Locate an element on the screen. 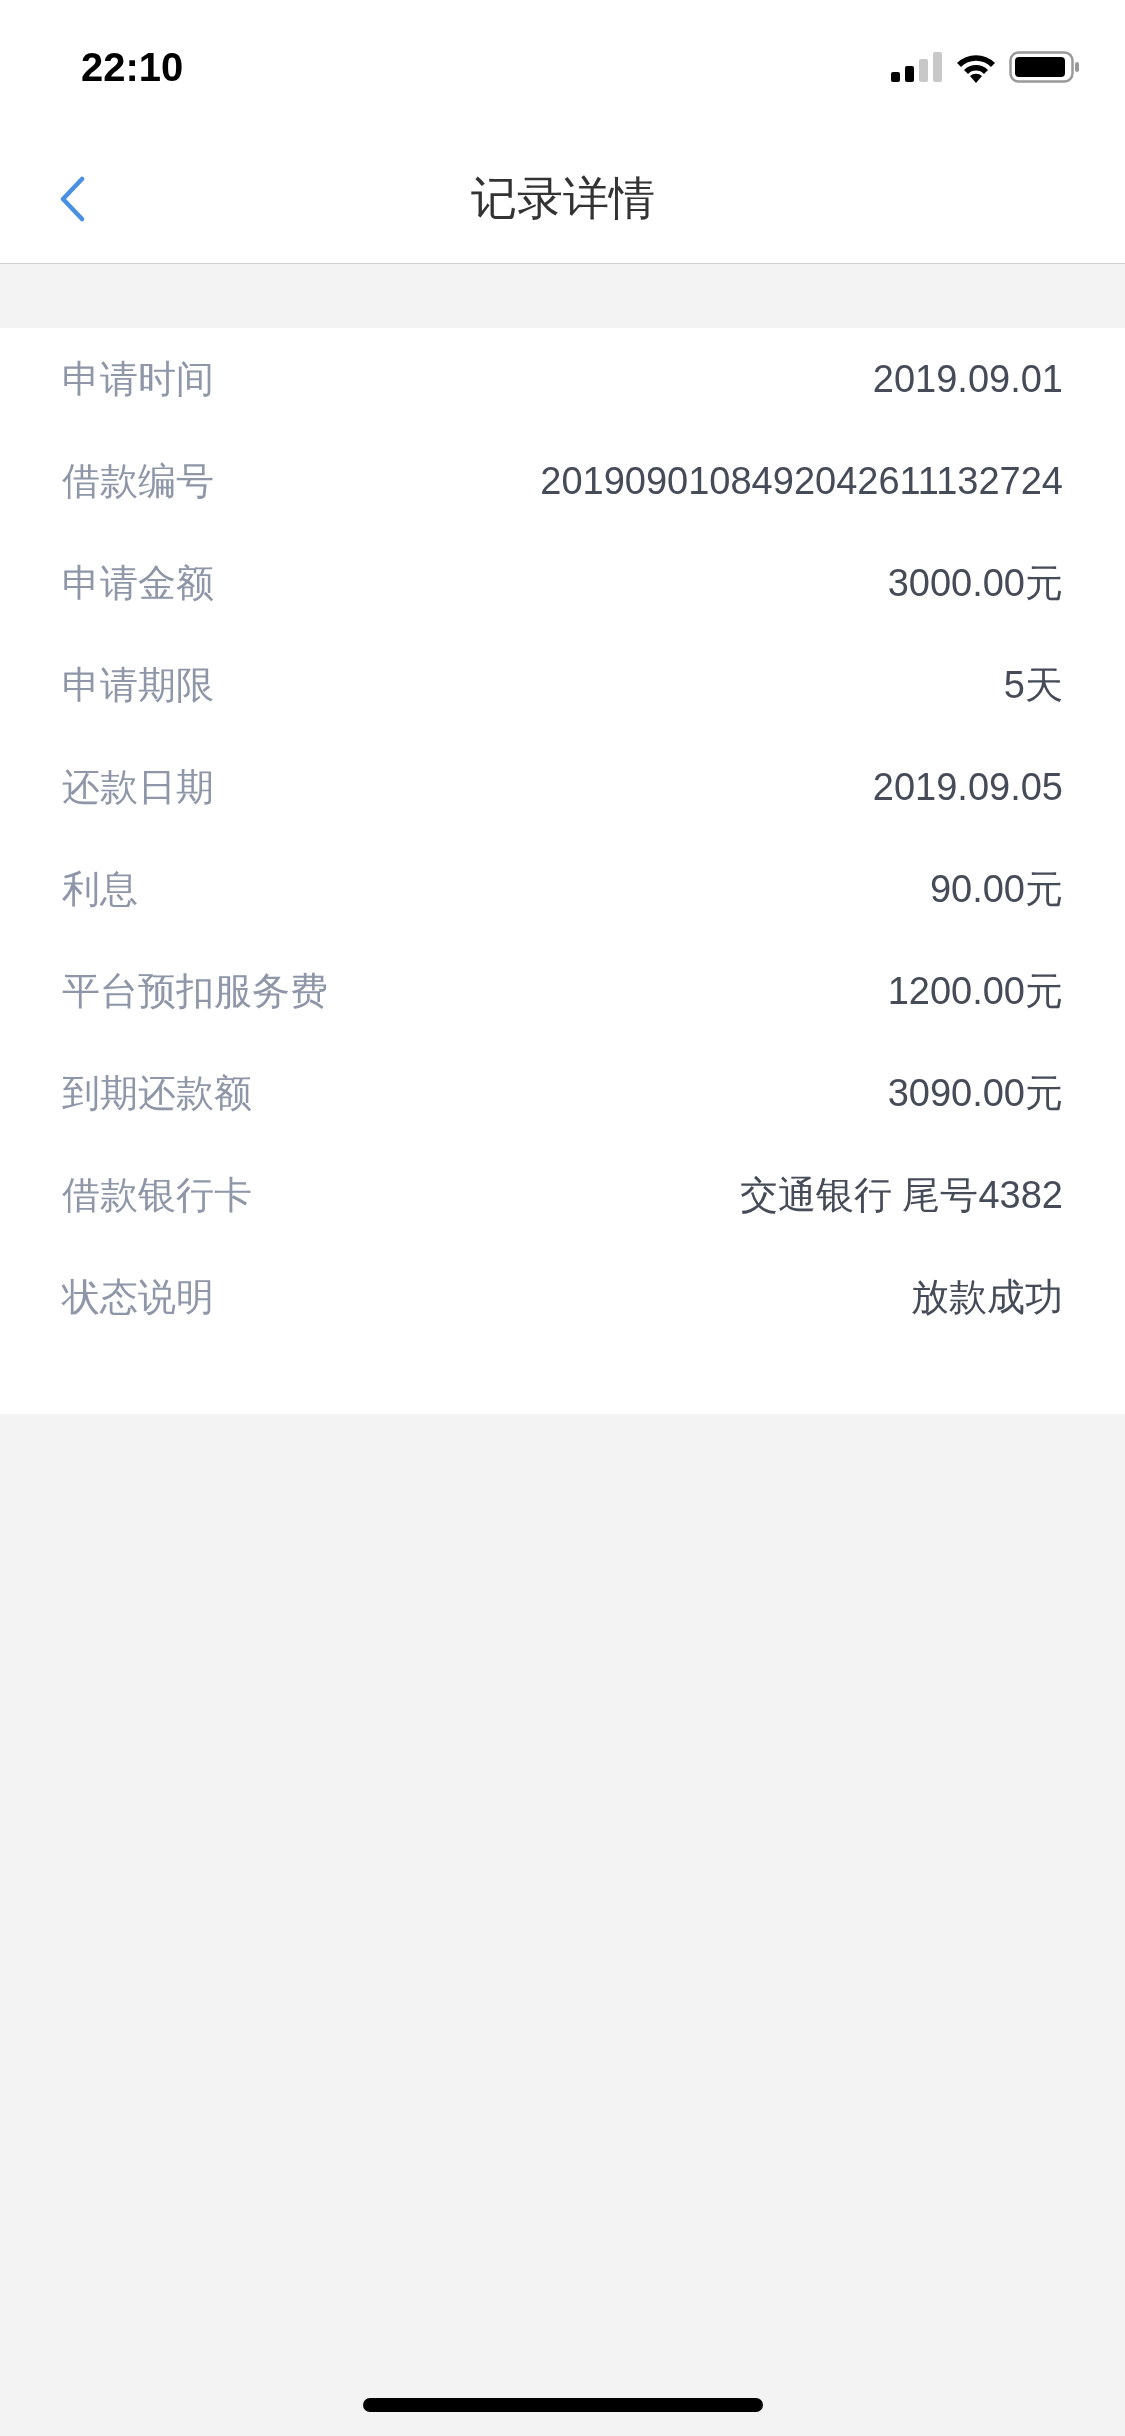 The width and height of the screenshot is (1125, 2436). detail-label: 申请金额 is located at coordinates (138, 583).